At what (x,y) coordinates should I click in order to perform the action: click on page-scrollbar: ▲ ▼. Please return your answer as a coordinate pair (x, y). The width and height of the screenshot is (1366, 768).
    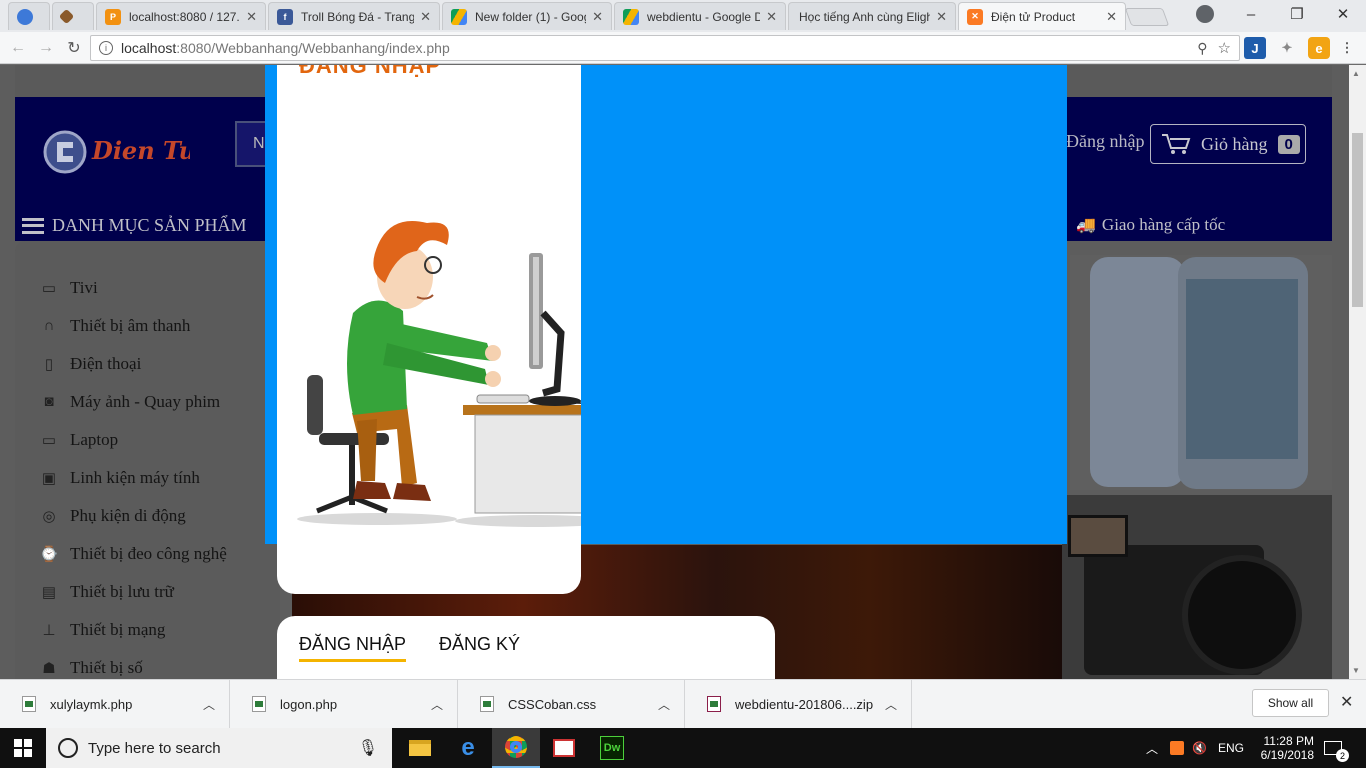
    Looking at the image, I should click on (1357, 372).